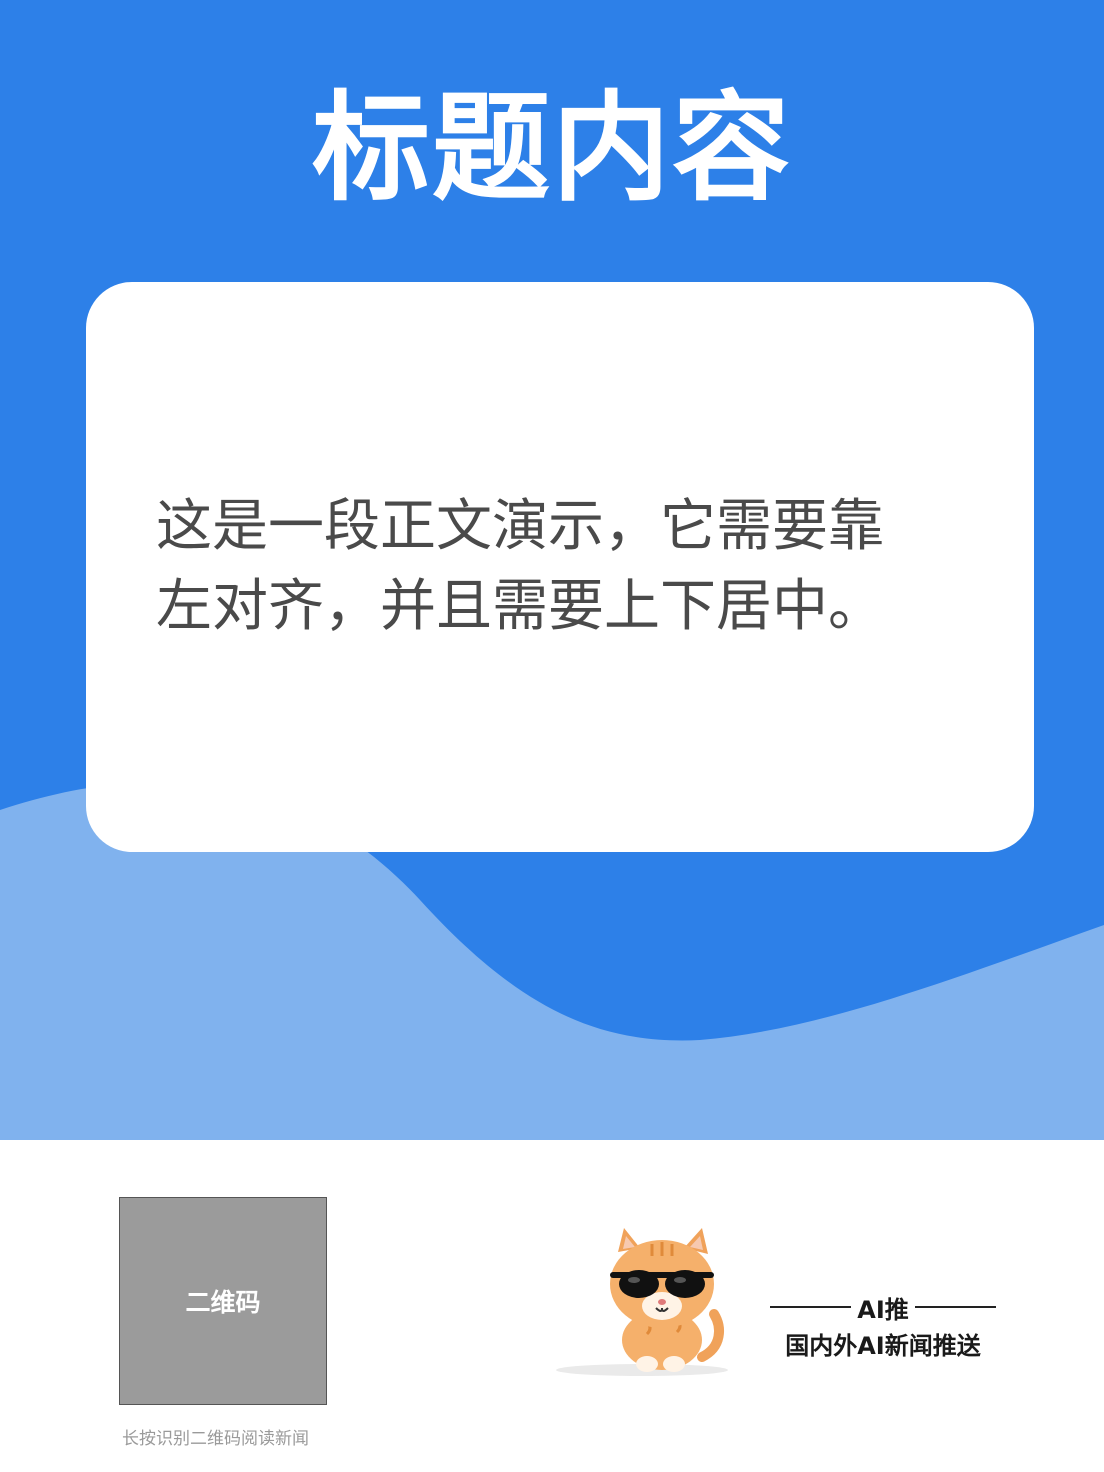  I want to click on divider-right, so click(955, 1307).